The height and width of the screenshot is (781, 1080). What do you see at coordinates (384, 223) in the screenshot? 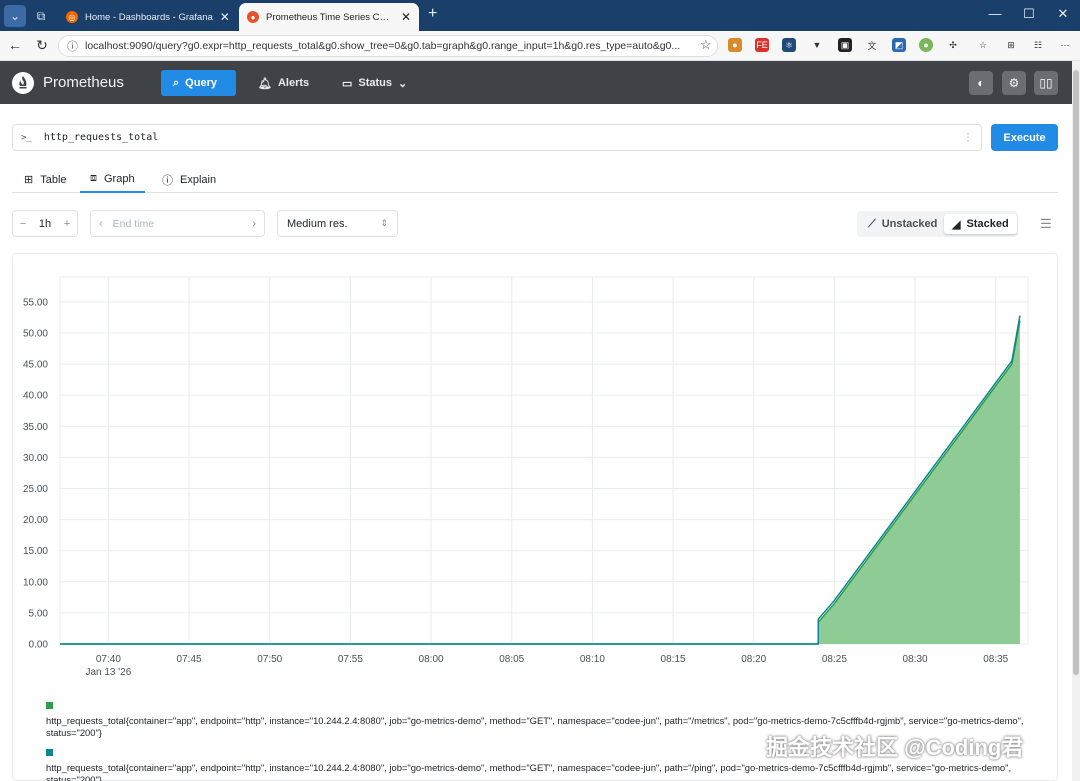
I see `select-arrows-icon: ⇕` at bounding box center [384, 223].